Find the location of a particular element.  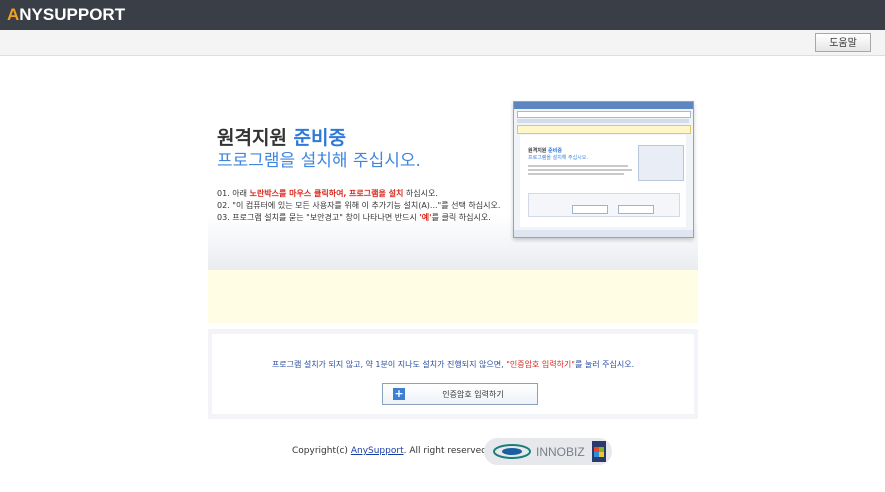

notice-text: 프로그램 설치가 되지 않고, 약 1분이 지나도 설치가 진행되지 않으면, is located at coordinates (387, 364).